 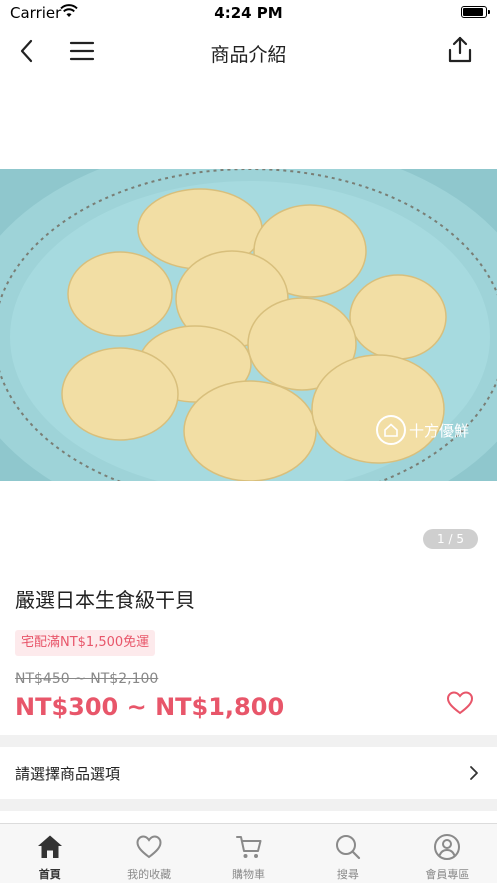 I want to click on brand-watermark: 十方優鮮, so click(x=422, y=430).